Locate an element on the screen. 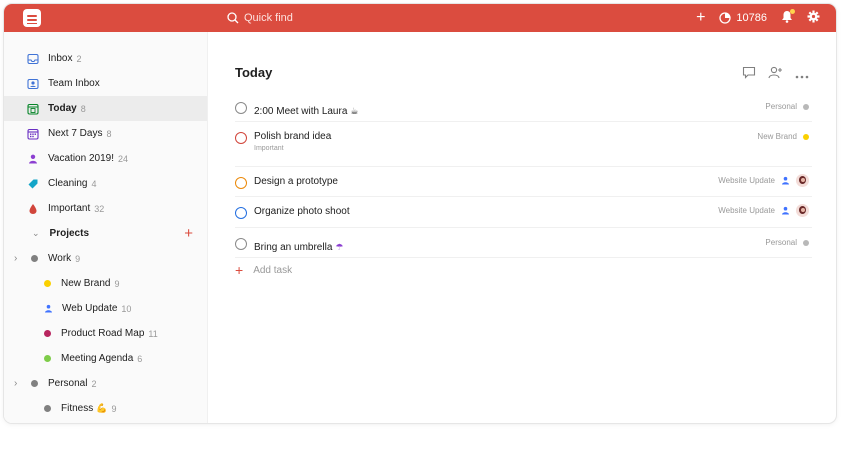 The height and width of the screenshot is (467, 853). task-row: Design a prototype Website Update is located at coordinates (523, 182).